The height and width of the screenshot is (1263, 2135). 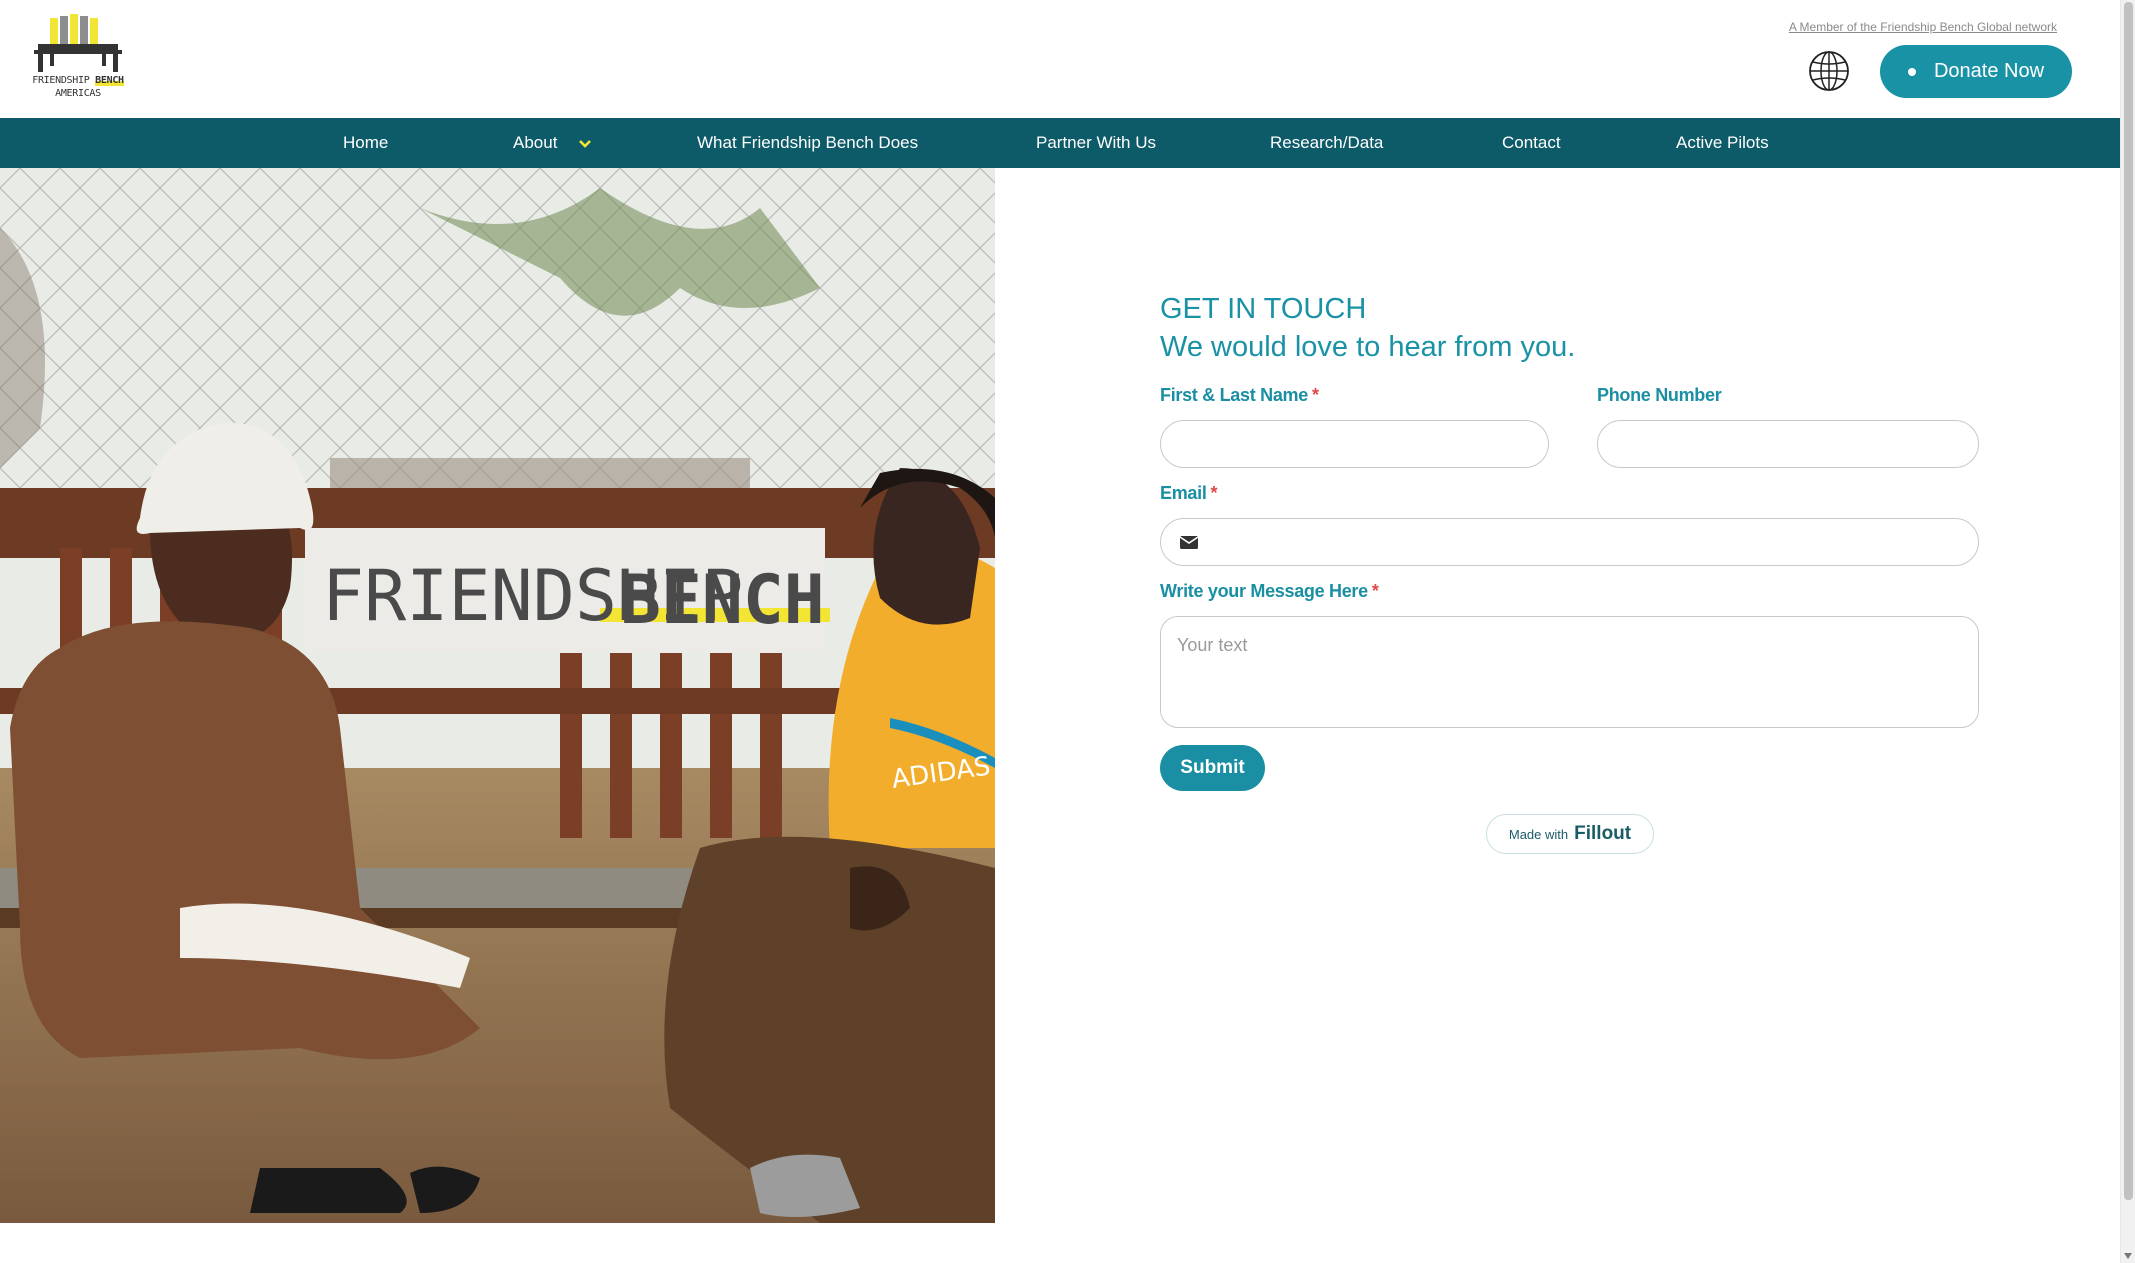 What do you see at coordinates (722, 600) in the screenshot?
I see `sign-text-bench: BENCH` at bounding box center [722, 600].